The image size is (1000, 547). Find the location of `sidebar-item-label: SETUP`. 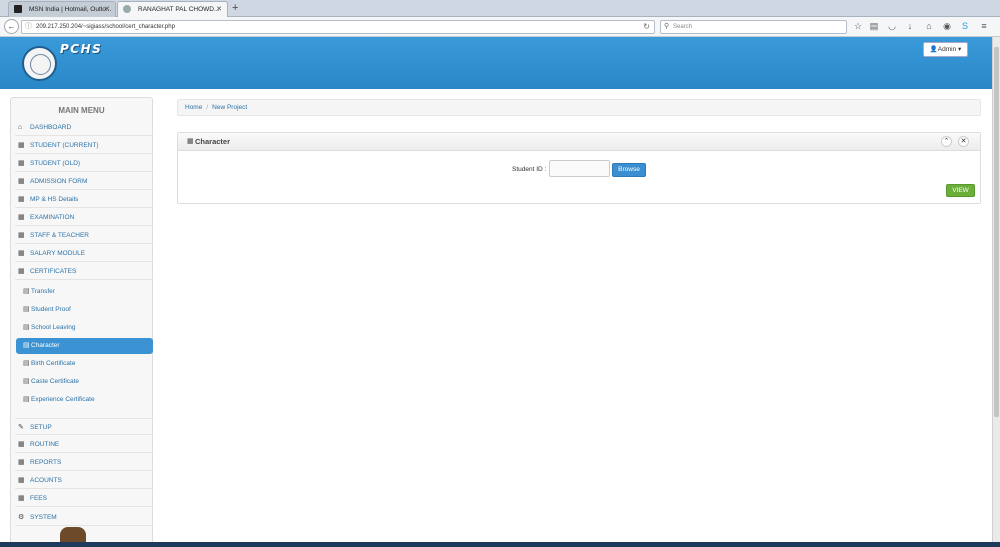

sidebar-item-label: SETUP is located at coordinates (41, 427).